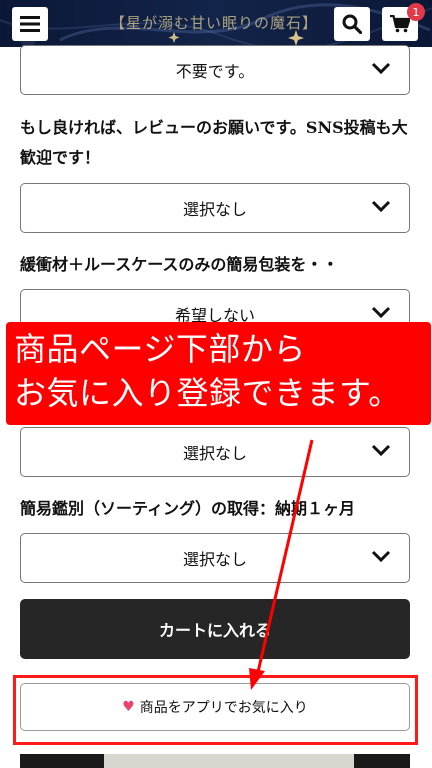 The image size is (432, 768). Describe the element at coordinates (188, 508) in the screenshot. I see `option-label-sorting: 簡易鑑別（ソーティング）の取得：納期１ヶ月` at that location.